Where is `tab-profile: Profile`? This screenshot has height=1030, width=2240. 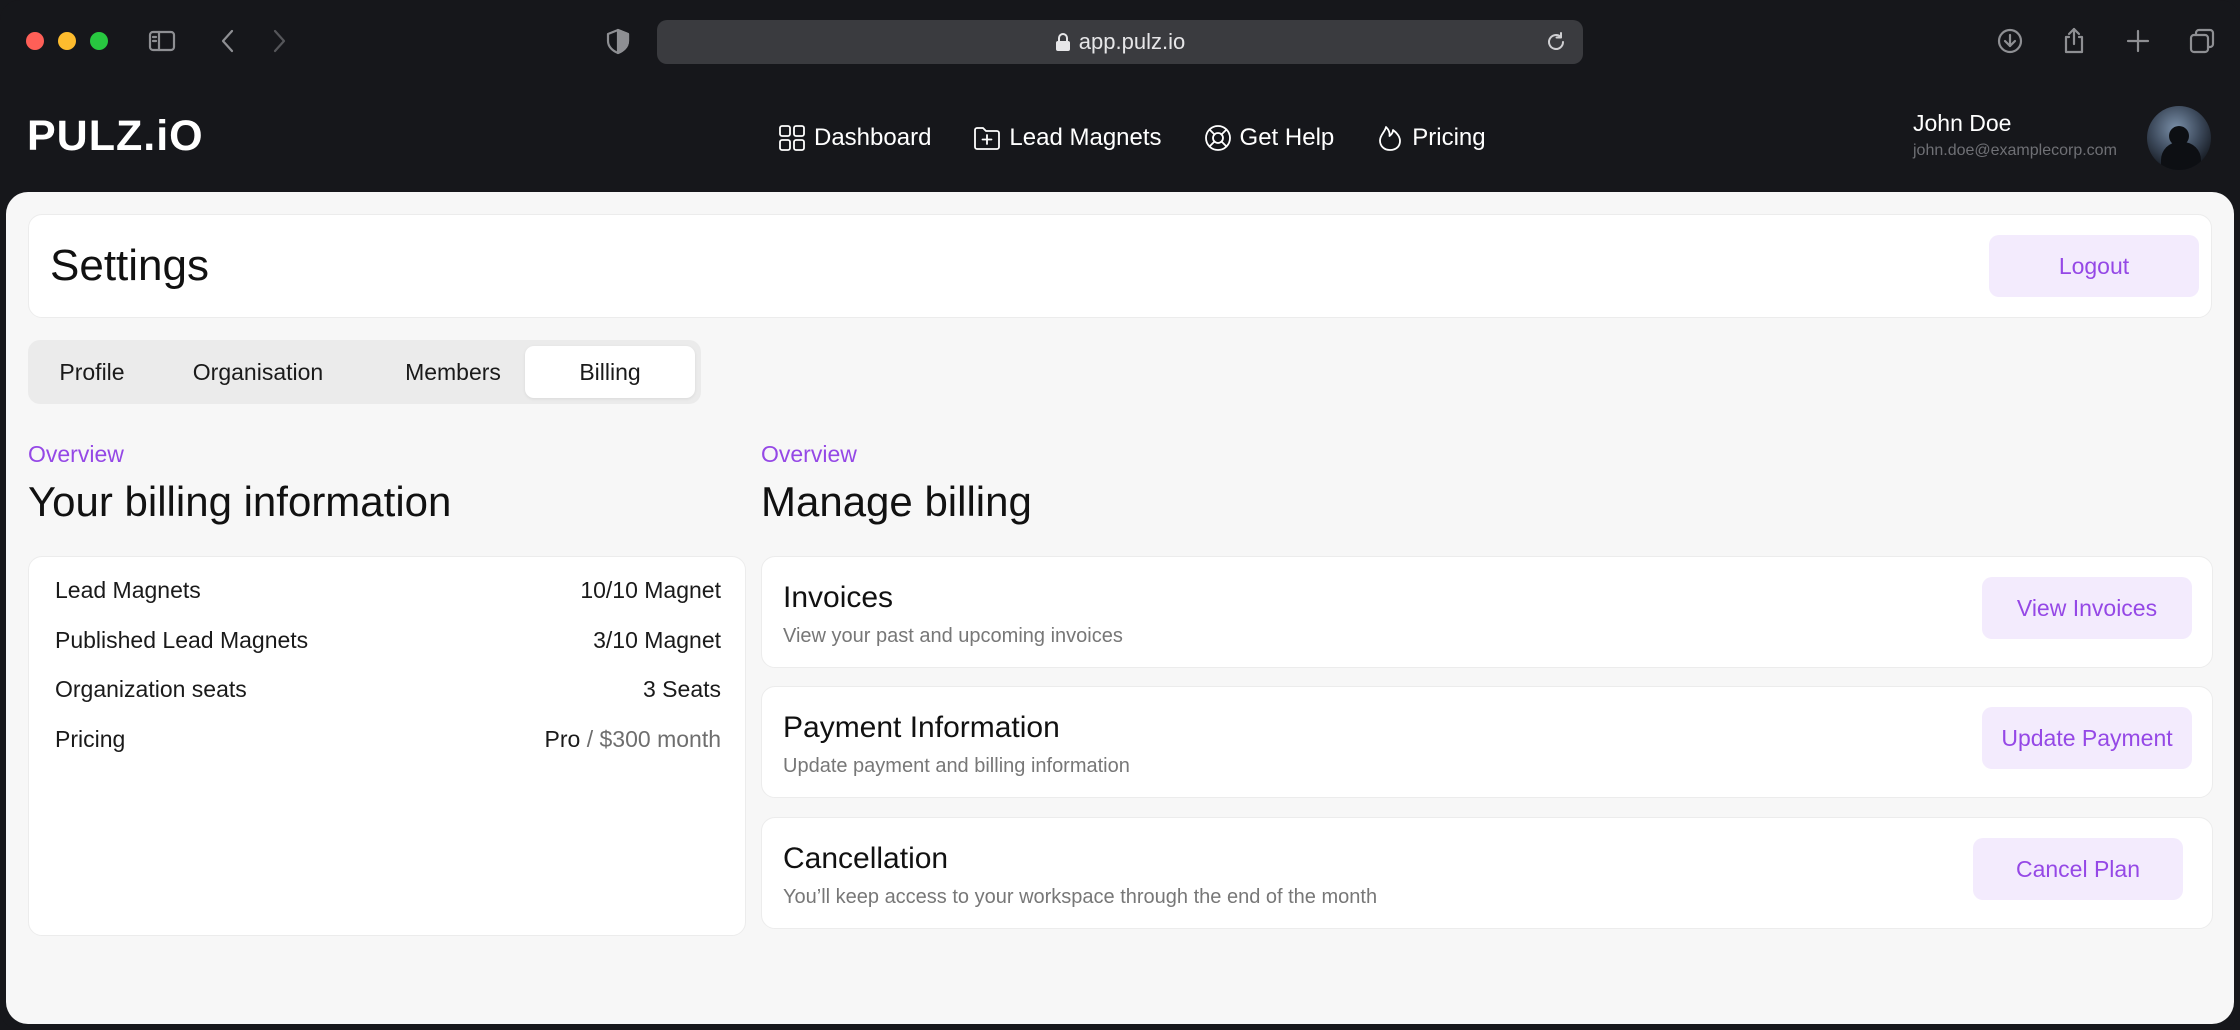
tab-profile: Profile is located at coordinates (92, 372).